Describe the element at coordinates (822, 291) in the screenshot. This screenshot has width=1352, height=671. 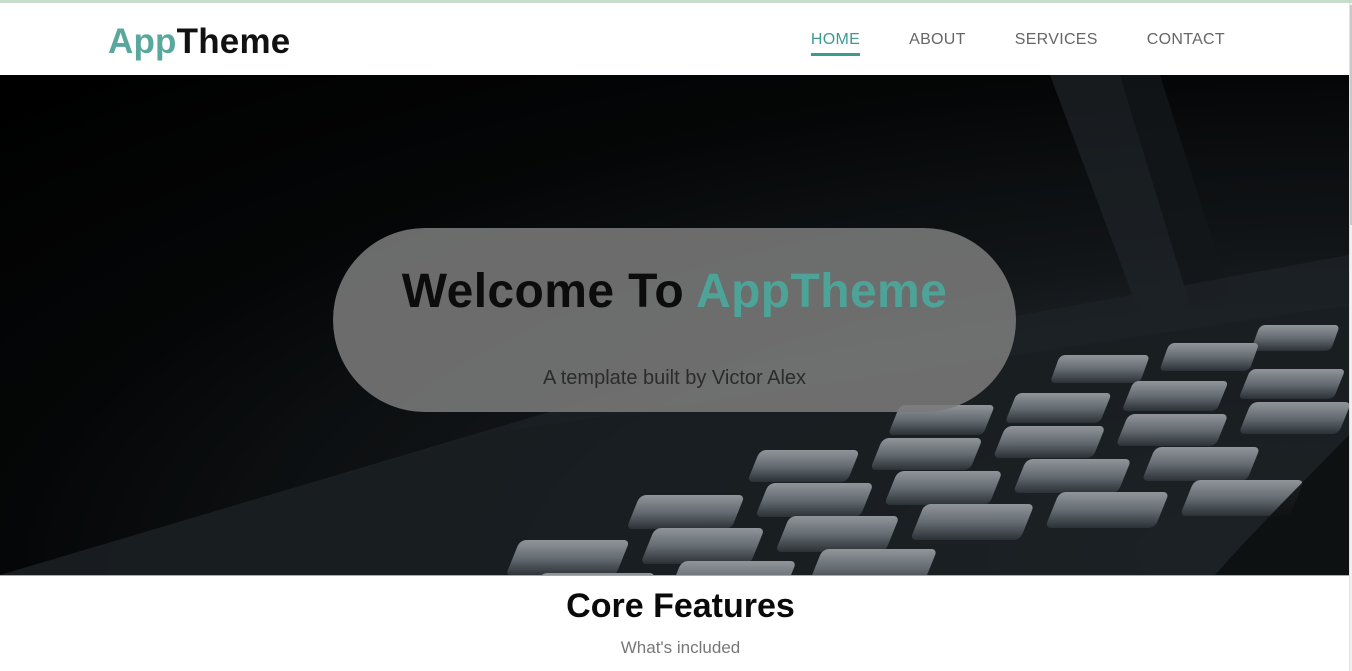
I see `hero-title-accent: AppTheme` at that location.